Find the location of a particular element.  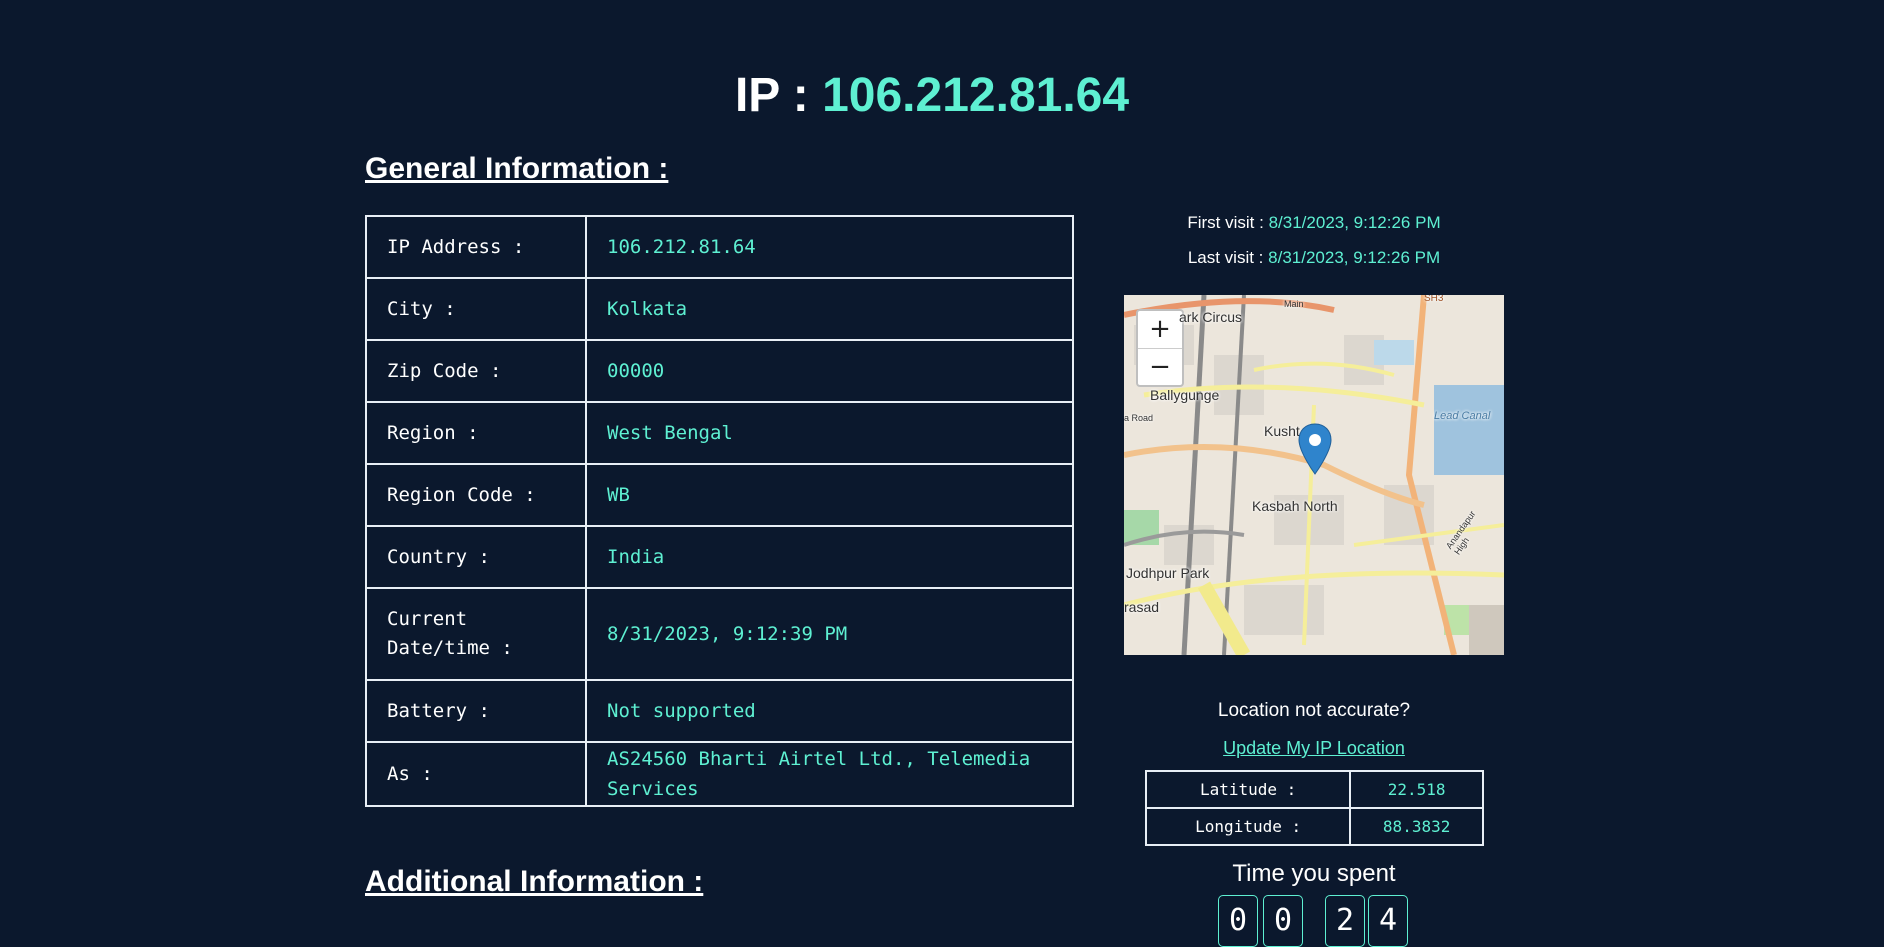

map-label-sh3: SH3 is located at coordinates (1434, 299).